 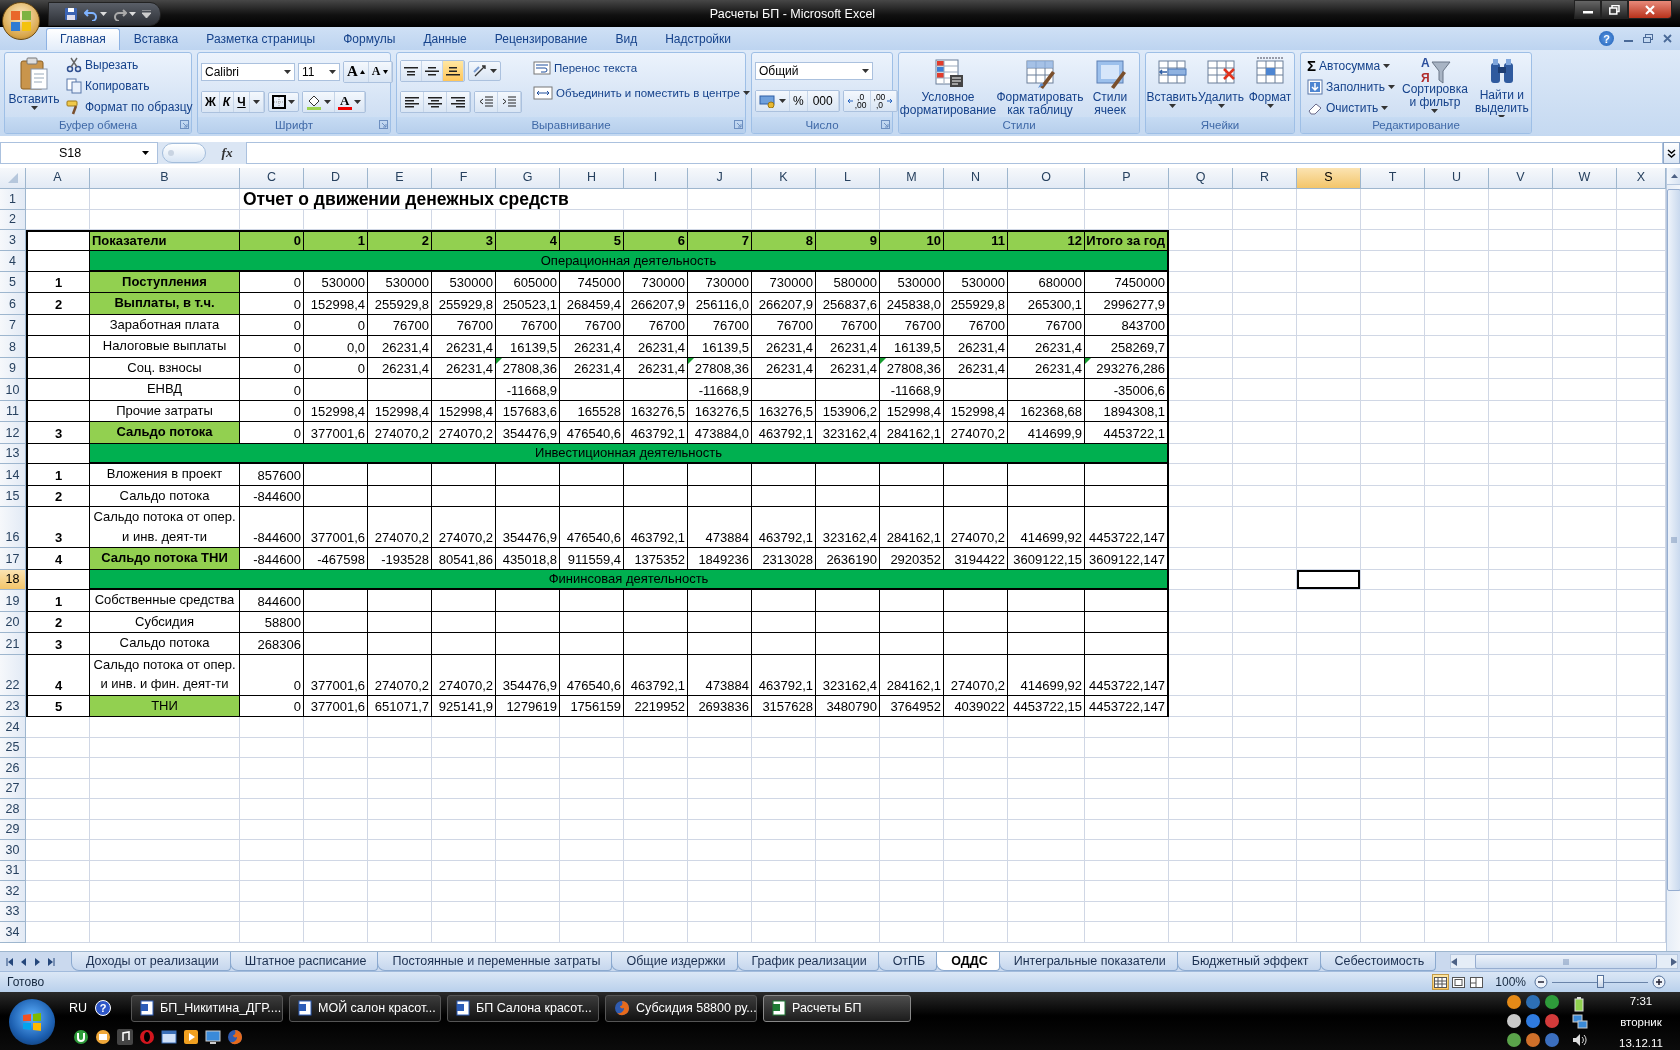 What do you see at coordinates (13, 433) in the screenshot?
I see `row-number: 12` at bounding box center [13, 433].